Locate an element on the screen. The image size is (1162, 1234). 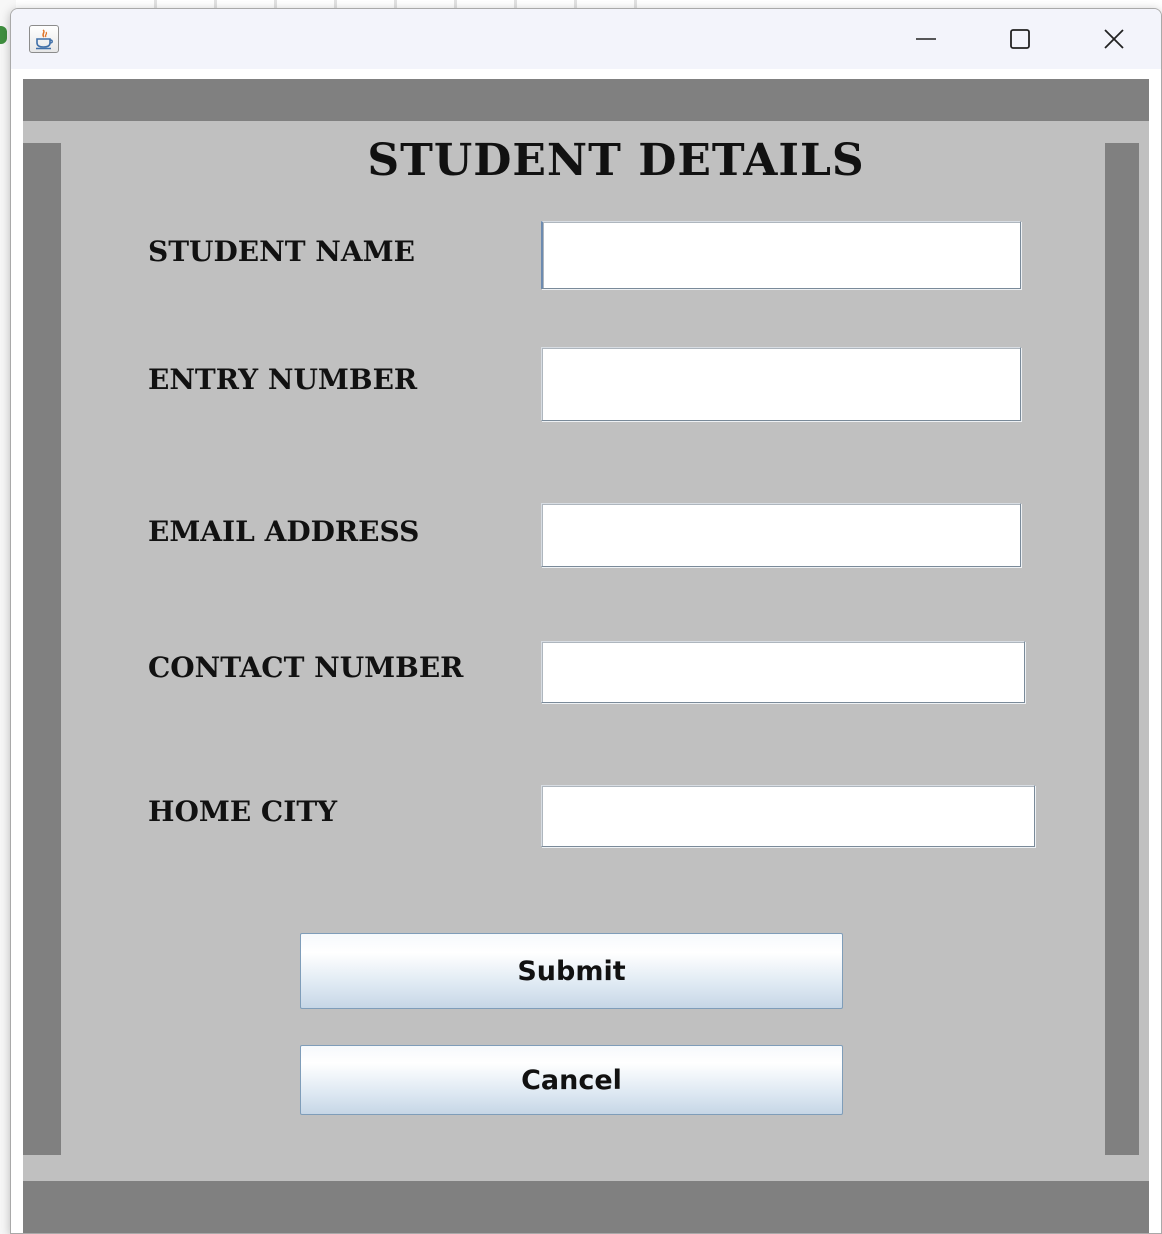
minimize-button is located at coordinates (926, 39).